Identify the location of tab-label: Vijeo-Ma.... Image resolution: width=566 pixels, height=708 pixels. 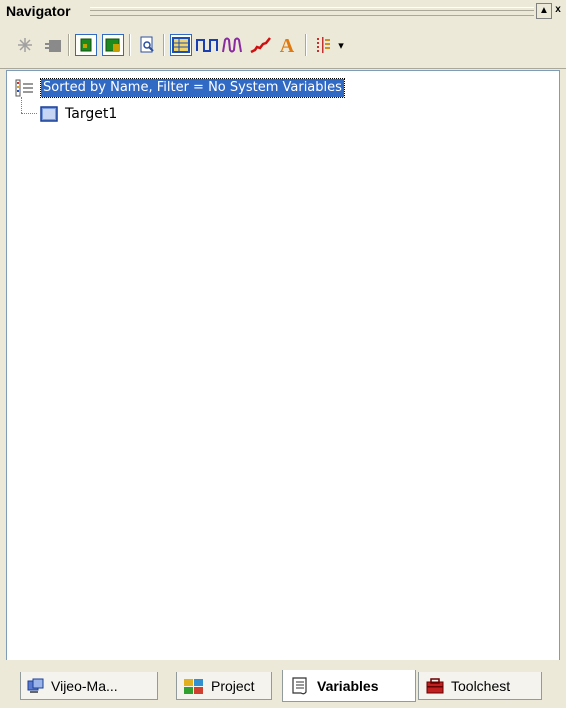
(84, 685).